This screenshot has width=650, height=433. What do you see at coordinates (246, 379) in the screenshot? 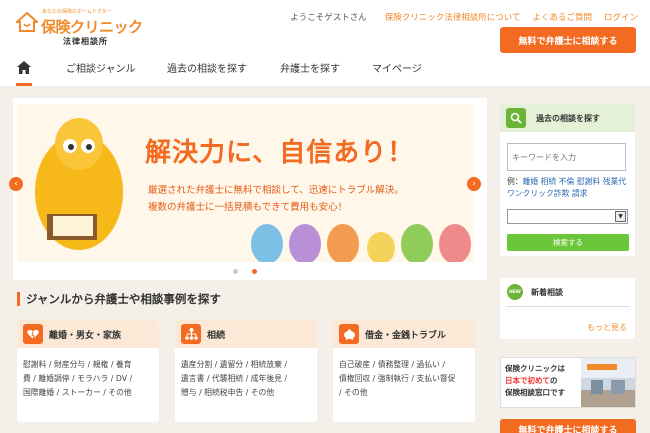
I see `card-topic-line: 遺言書 / 代襲相続 / 成年後見 /` at bounding box center [246, 379].